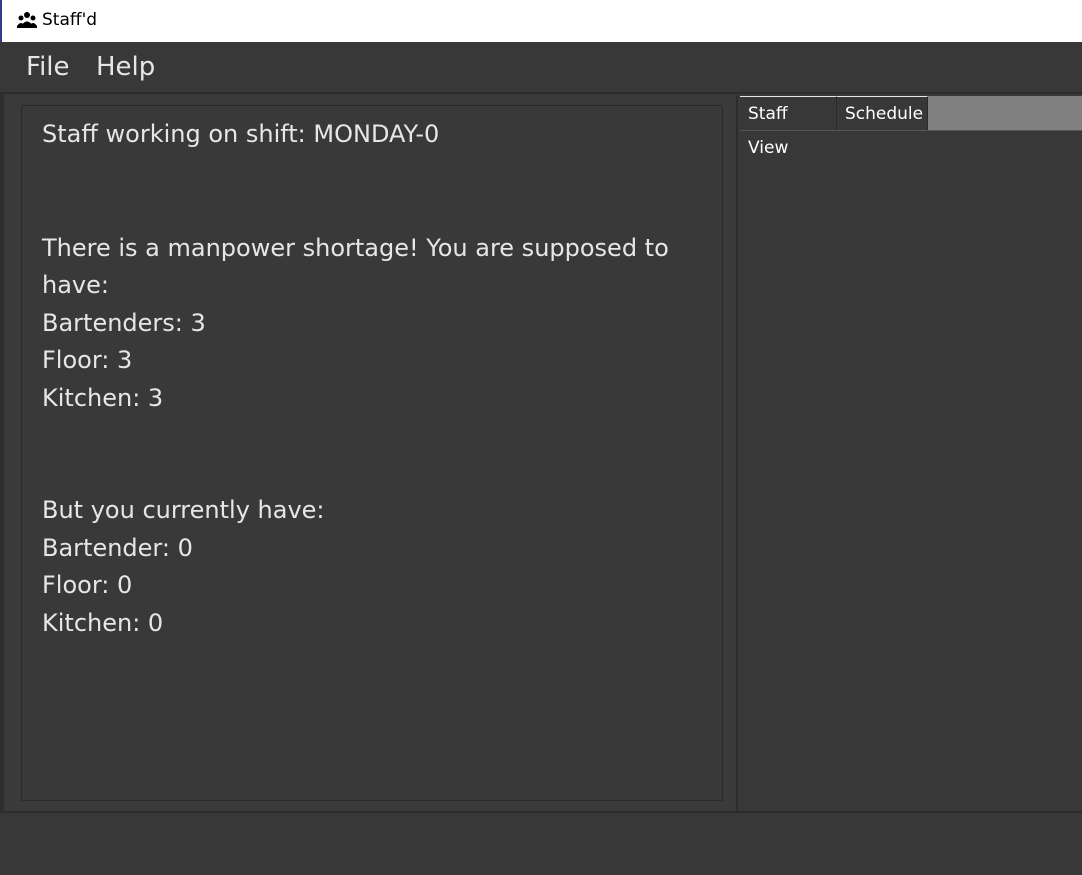 The width and height of the screenshot is (1082, 875). Describe the element at coordinates (87, 585) in the screenshot. I see `result-line-current-floor: Floor: 0` at that location.